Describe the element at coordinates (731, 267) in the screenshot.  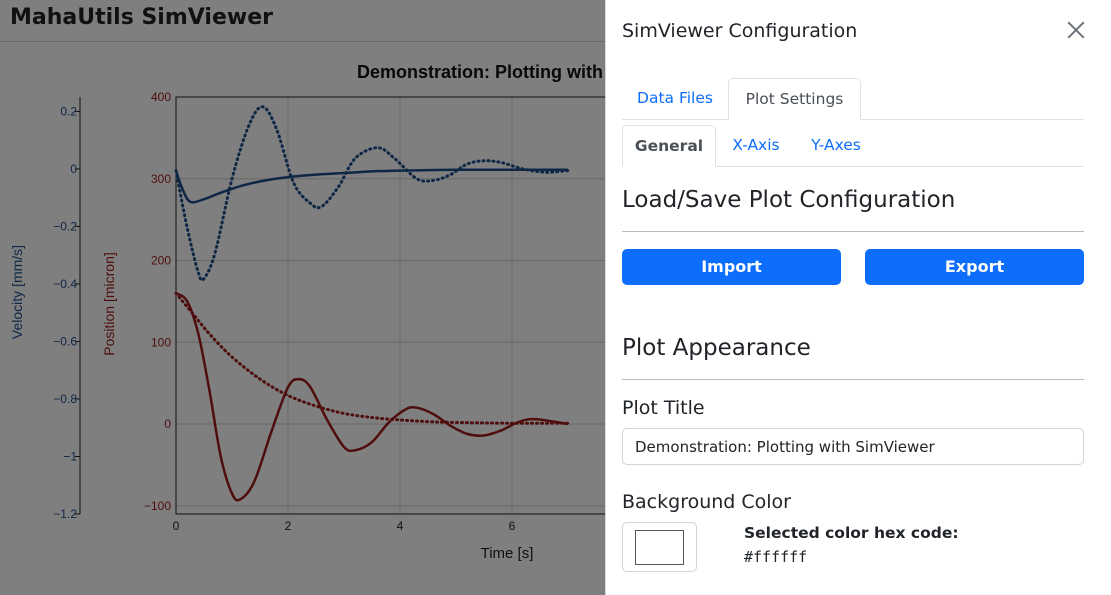
I see `import-button: Import` at that location.